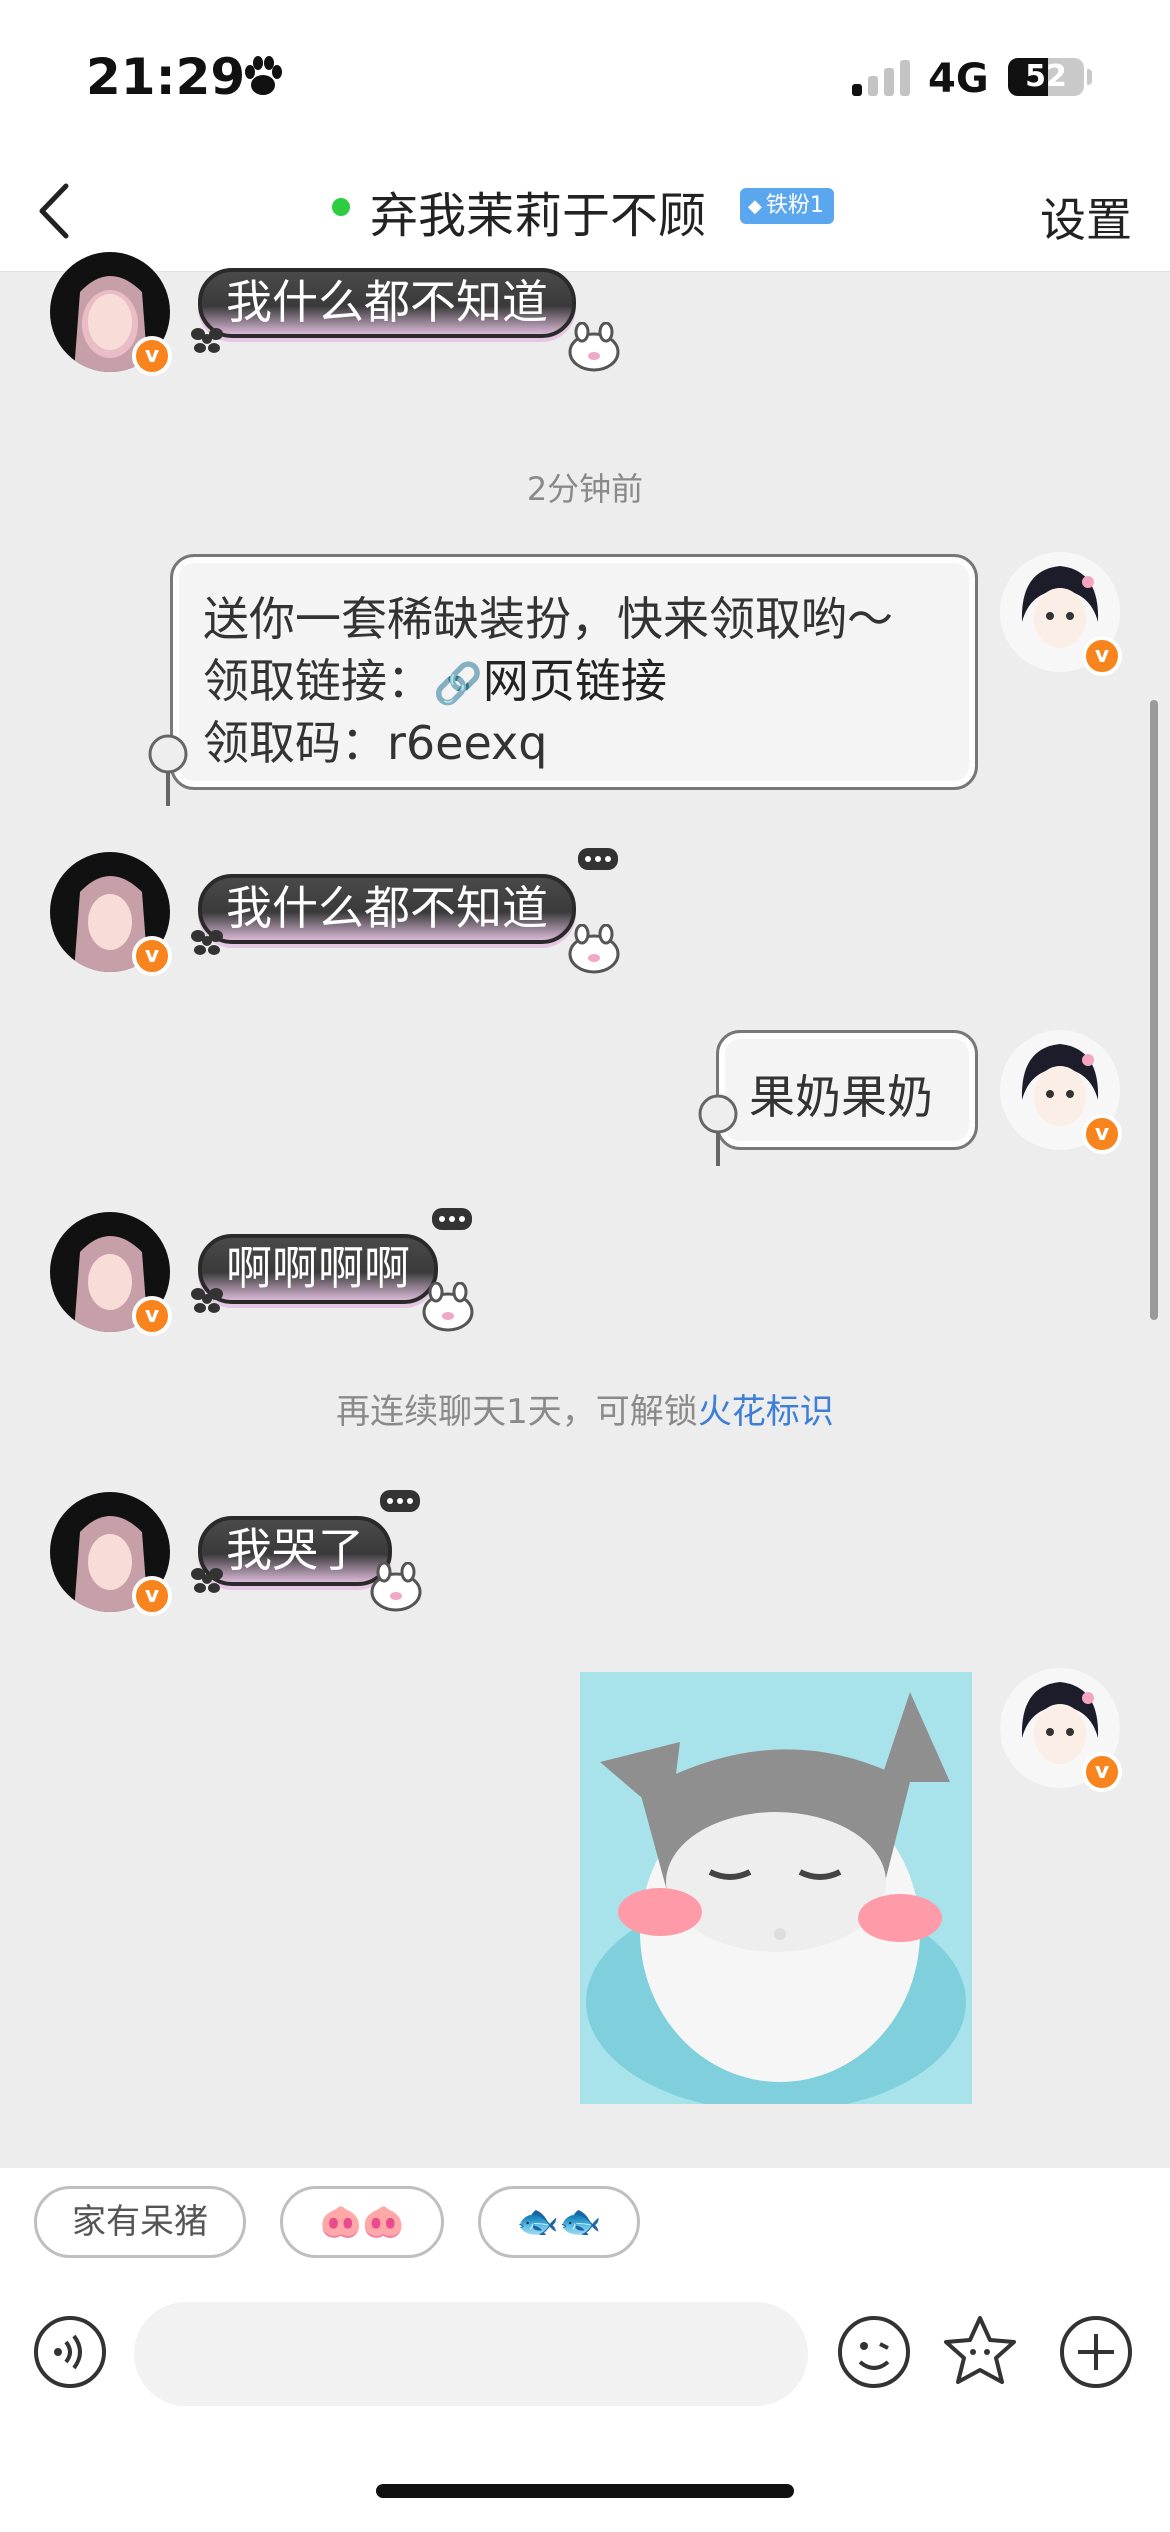 The image size is (1170, 2532). What do you see at coordinates (575, 681) in the screenshot?
I see `web-link: 网页链接` at bounding box center [575, 681].